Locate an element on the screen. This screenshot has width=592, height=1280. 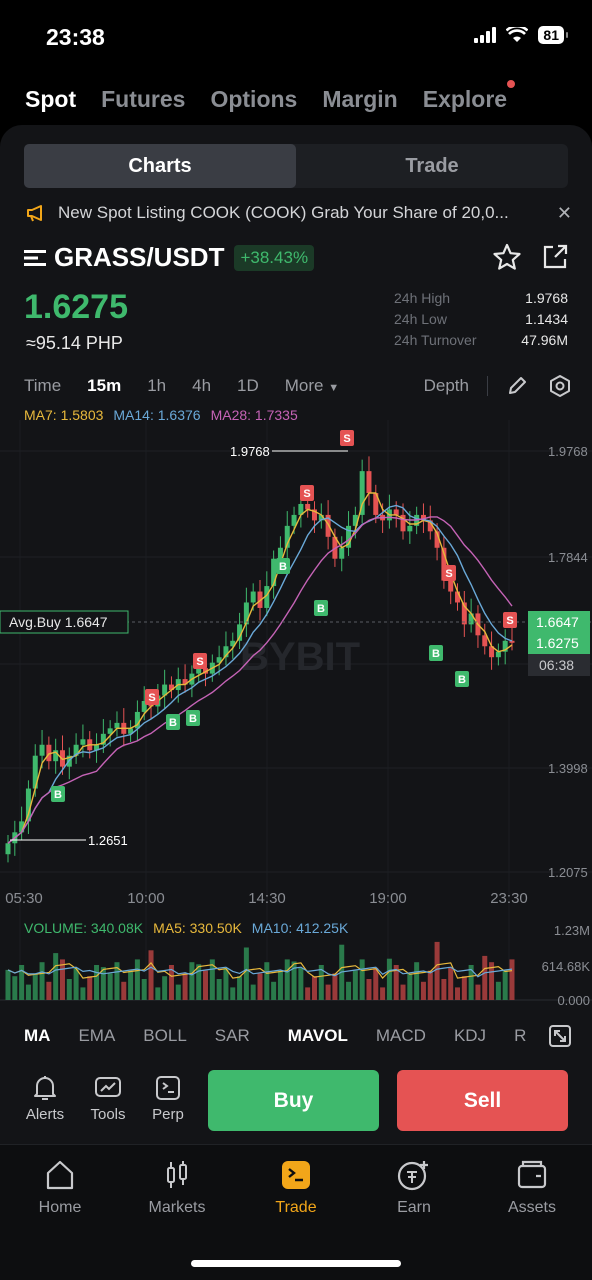
tf-15m: 15m is located at coordinates (104, 386).